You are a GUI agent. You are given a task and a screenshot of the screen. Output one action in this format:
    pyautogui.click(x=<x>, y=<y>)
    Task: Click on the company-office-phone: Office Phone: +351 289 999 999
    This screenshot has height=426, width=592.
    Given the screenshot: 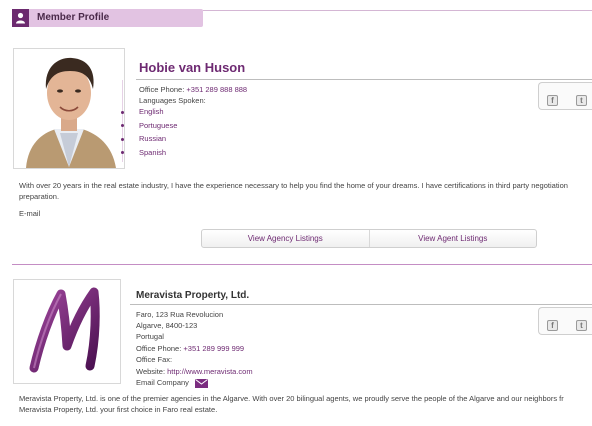 What is the action you would take?
    pyautogui.click(x=190, y=348)
    